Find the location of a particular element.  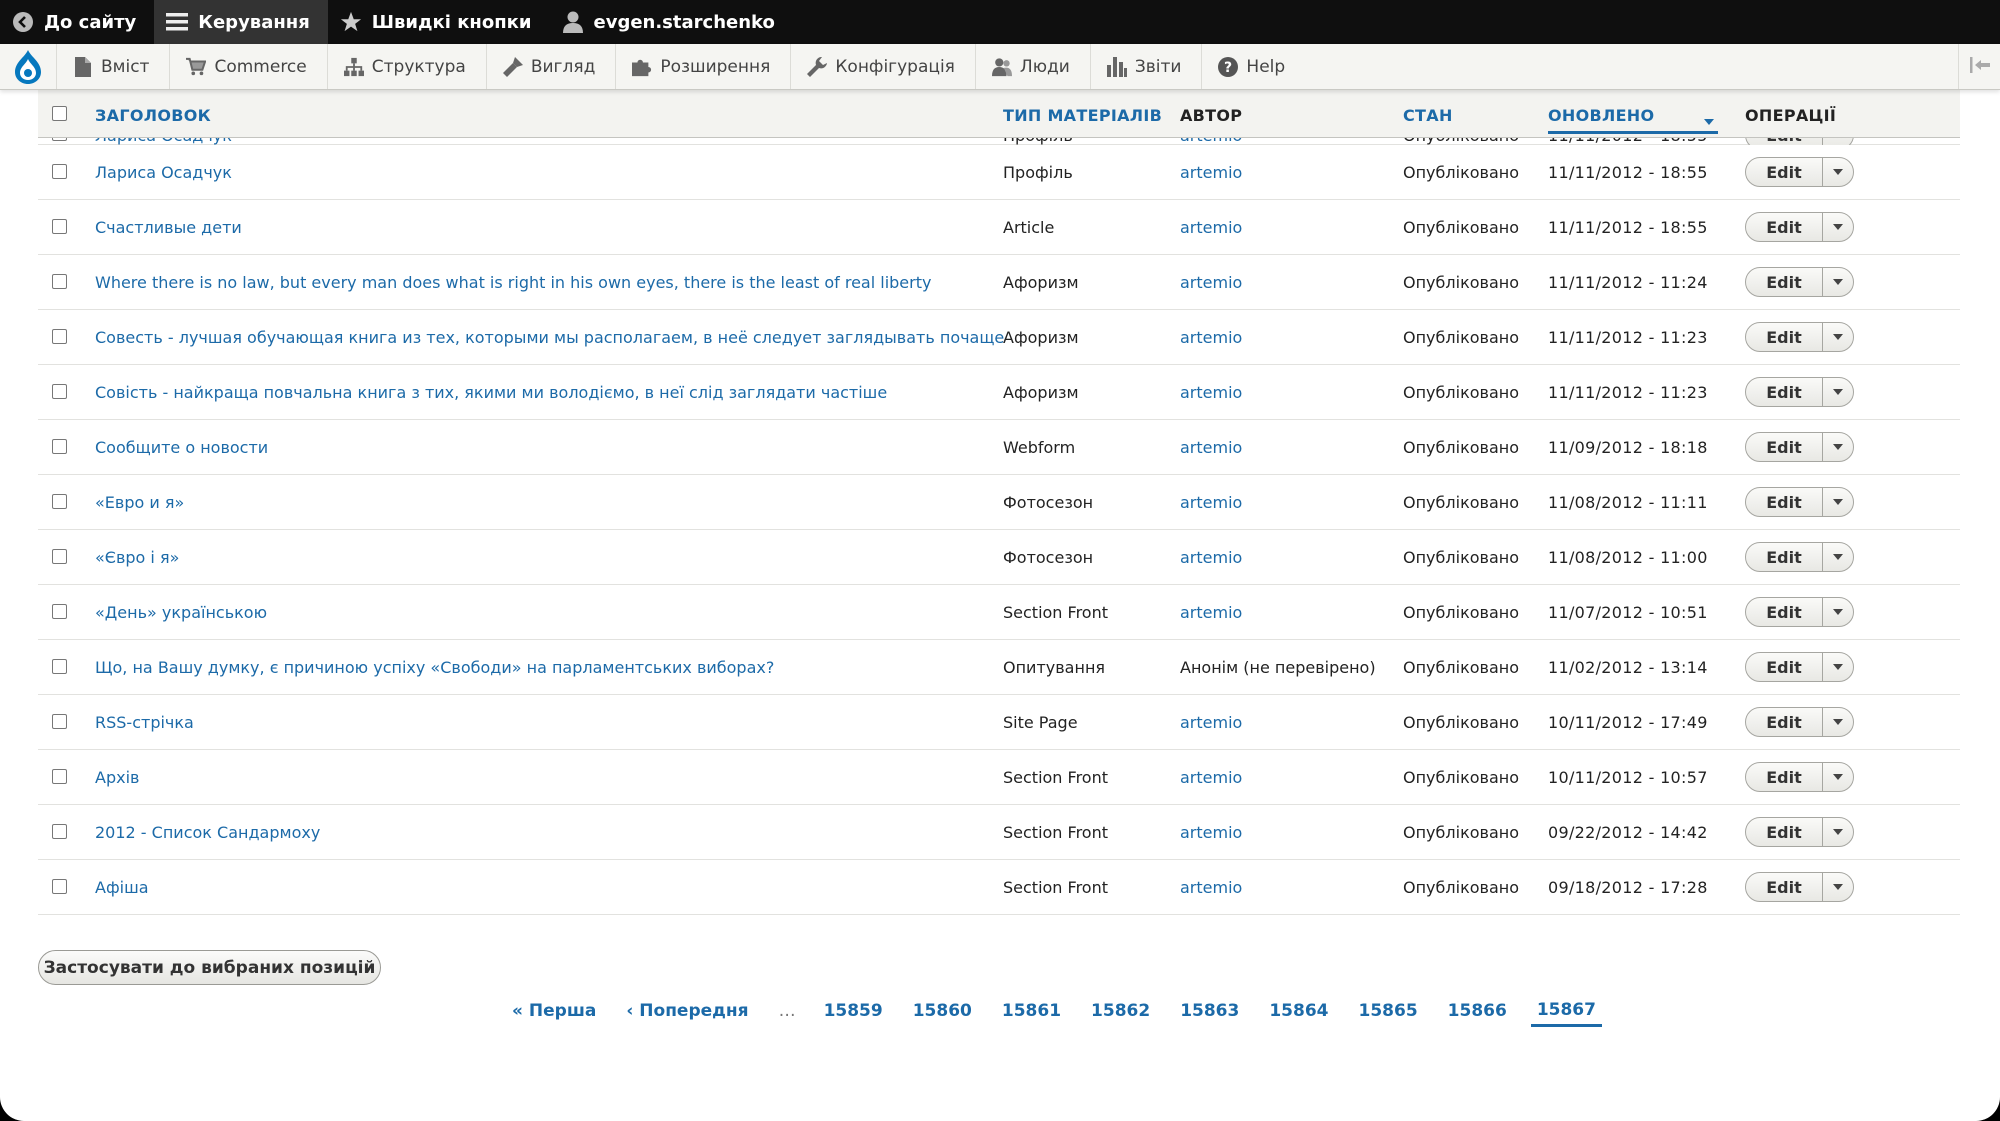

row-title-link: Архів is located at coordinates (117, 777).